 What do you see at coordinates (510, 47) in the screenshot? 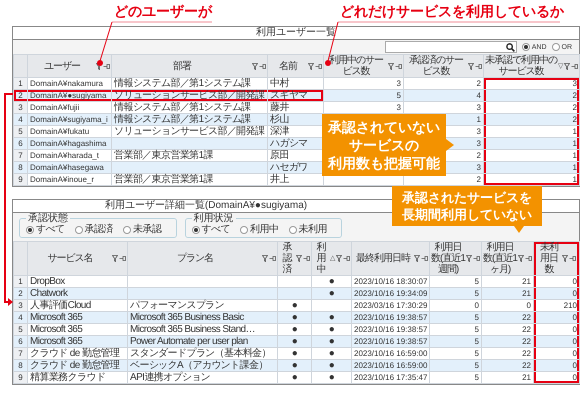
I see `search-icon` at bounding box center [510, 47].